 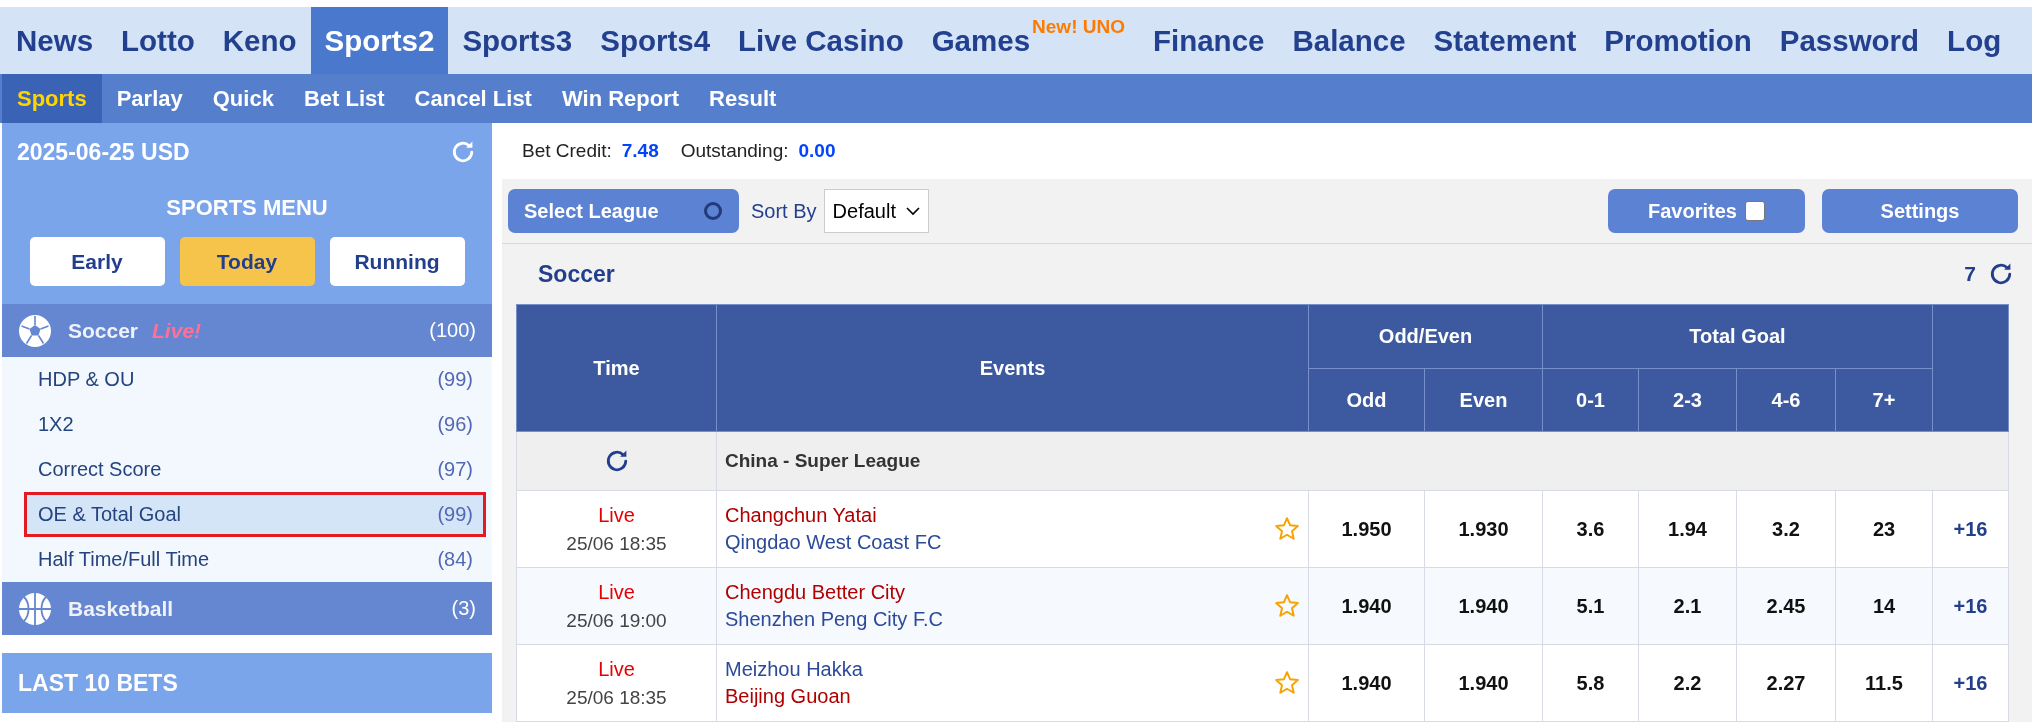 I want to click on nav-tab: Promotion, so click(x=1678, y=40).